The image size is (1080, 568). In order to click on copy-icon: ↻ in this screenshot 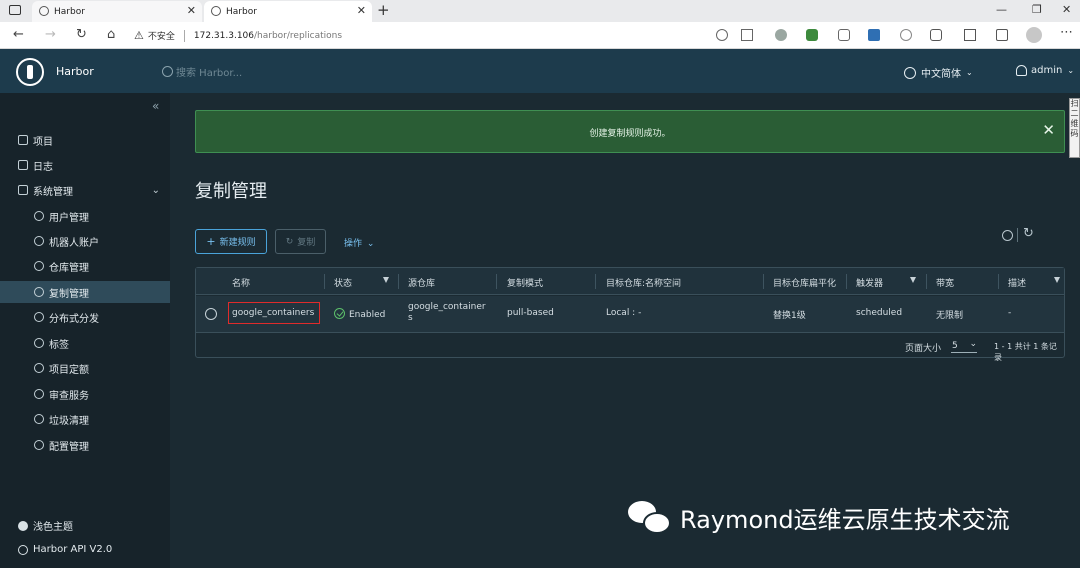, I will do `click(289, 241)`.